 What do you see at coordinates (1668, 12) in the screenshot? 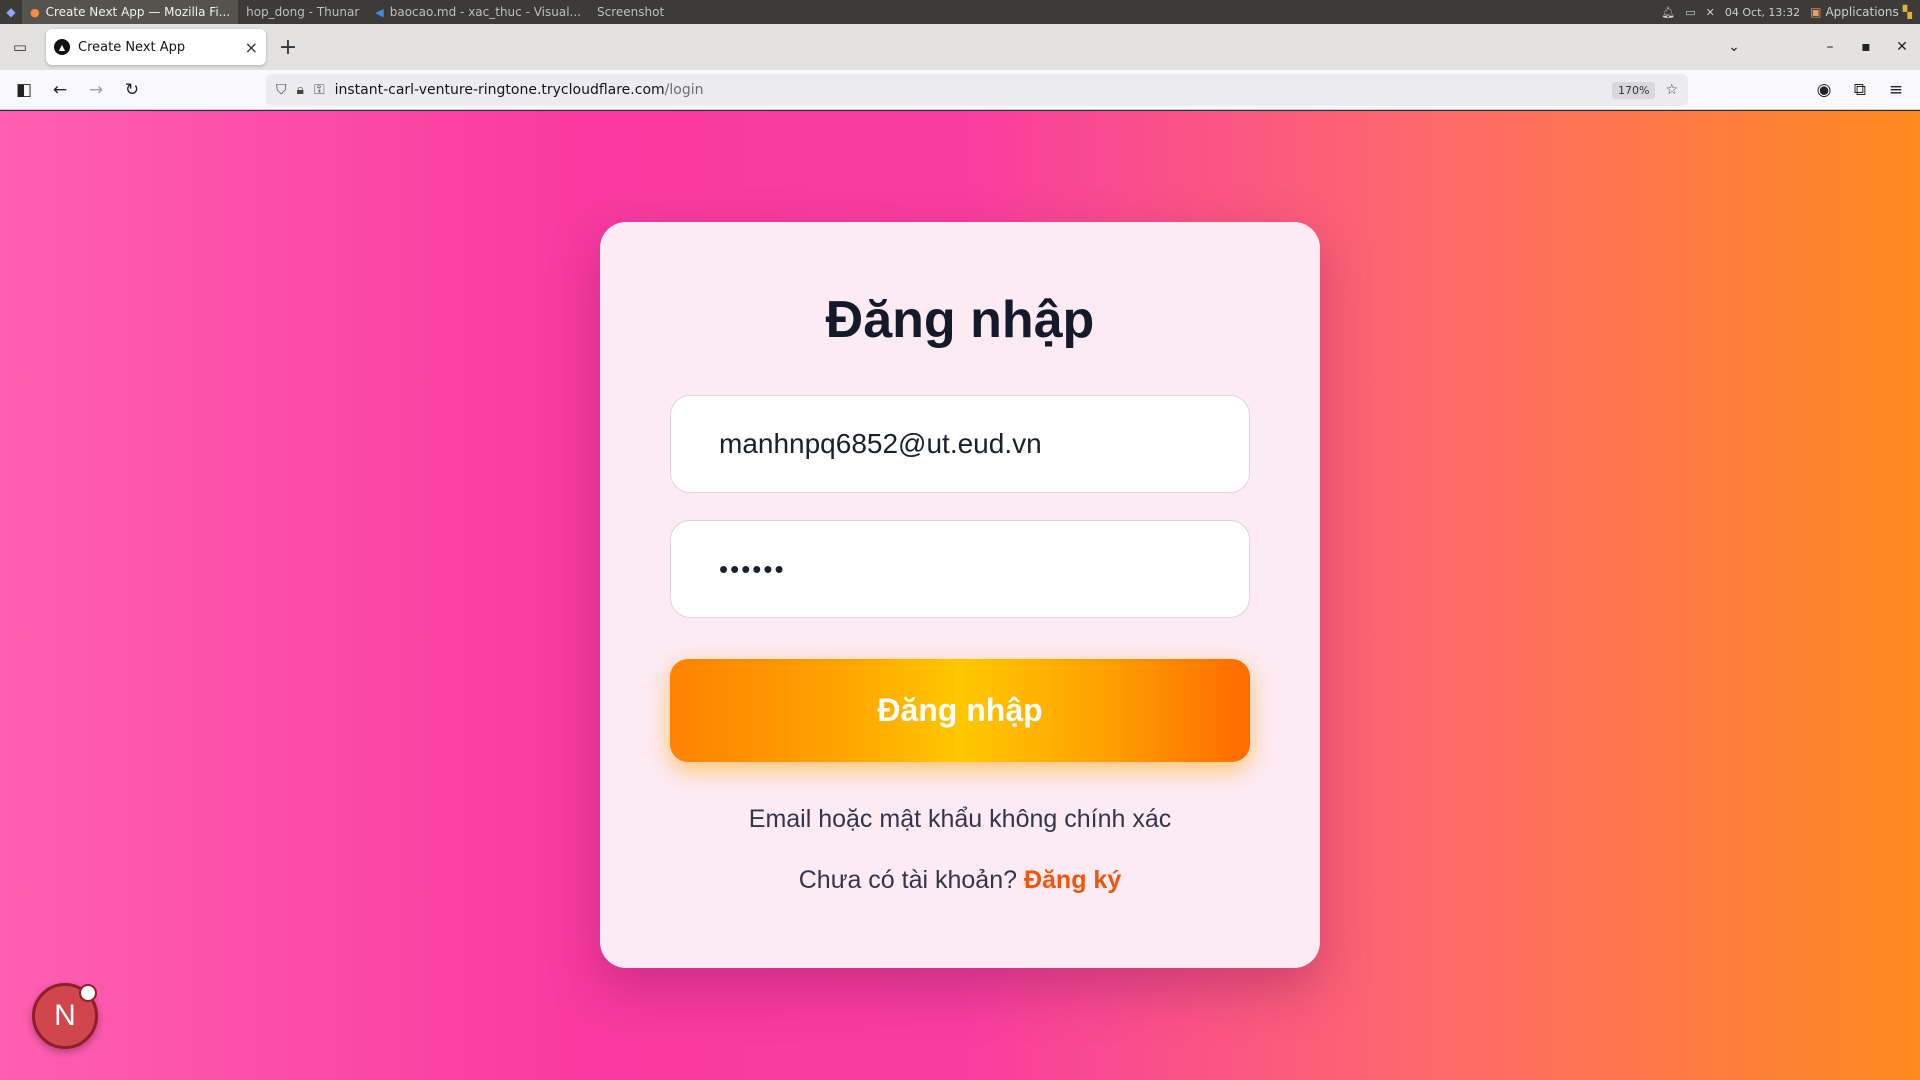
I see `notification-bell-icon: 🔔︎` at bounding box center [1668, 12].